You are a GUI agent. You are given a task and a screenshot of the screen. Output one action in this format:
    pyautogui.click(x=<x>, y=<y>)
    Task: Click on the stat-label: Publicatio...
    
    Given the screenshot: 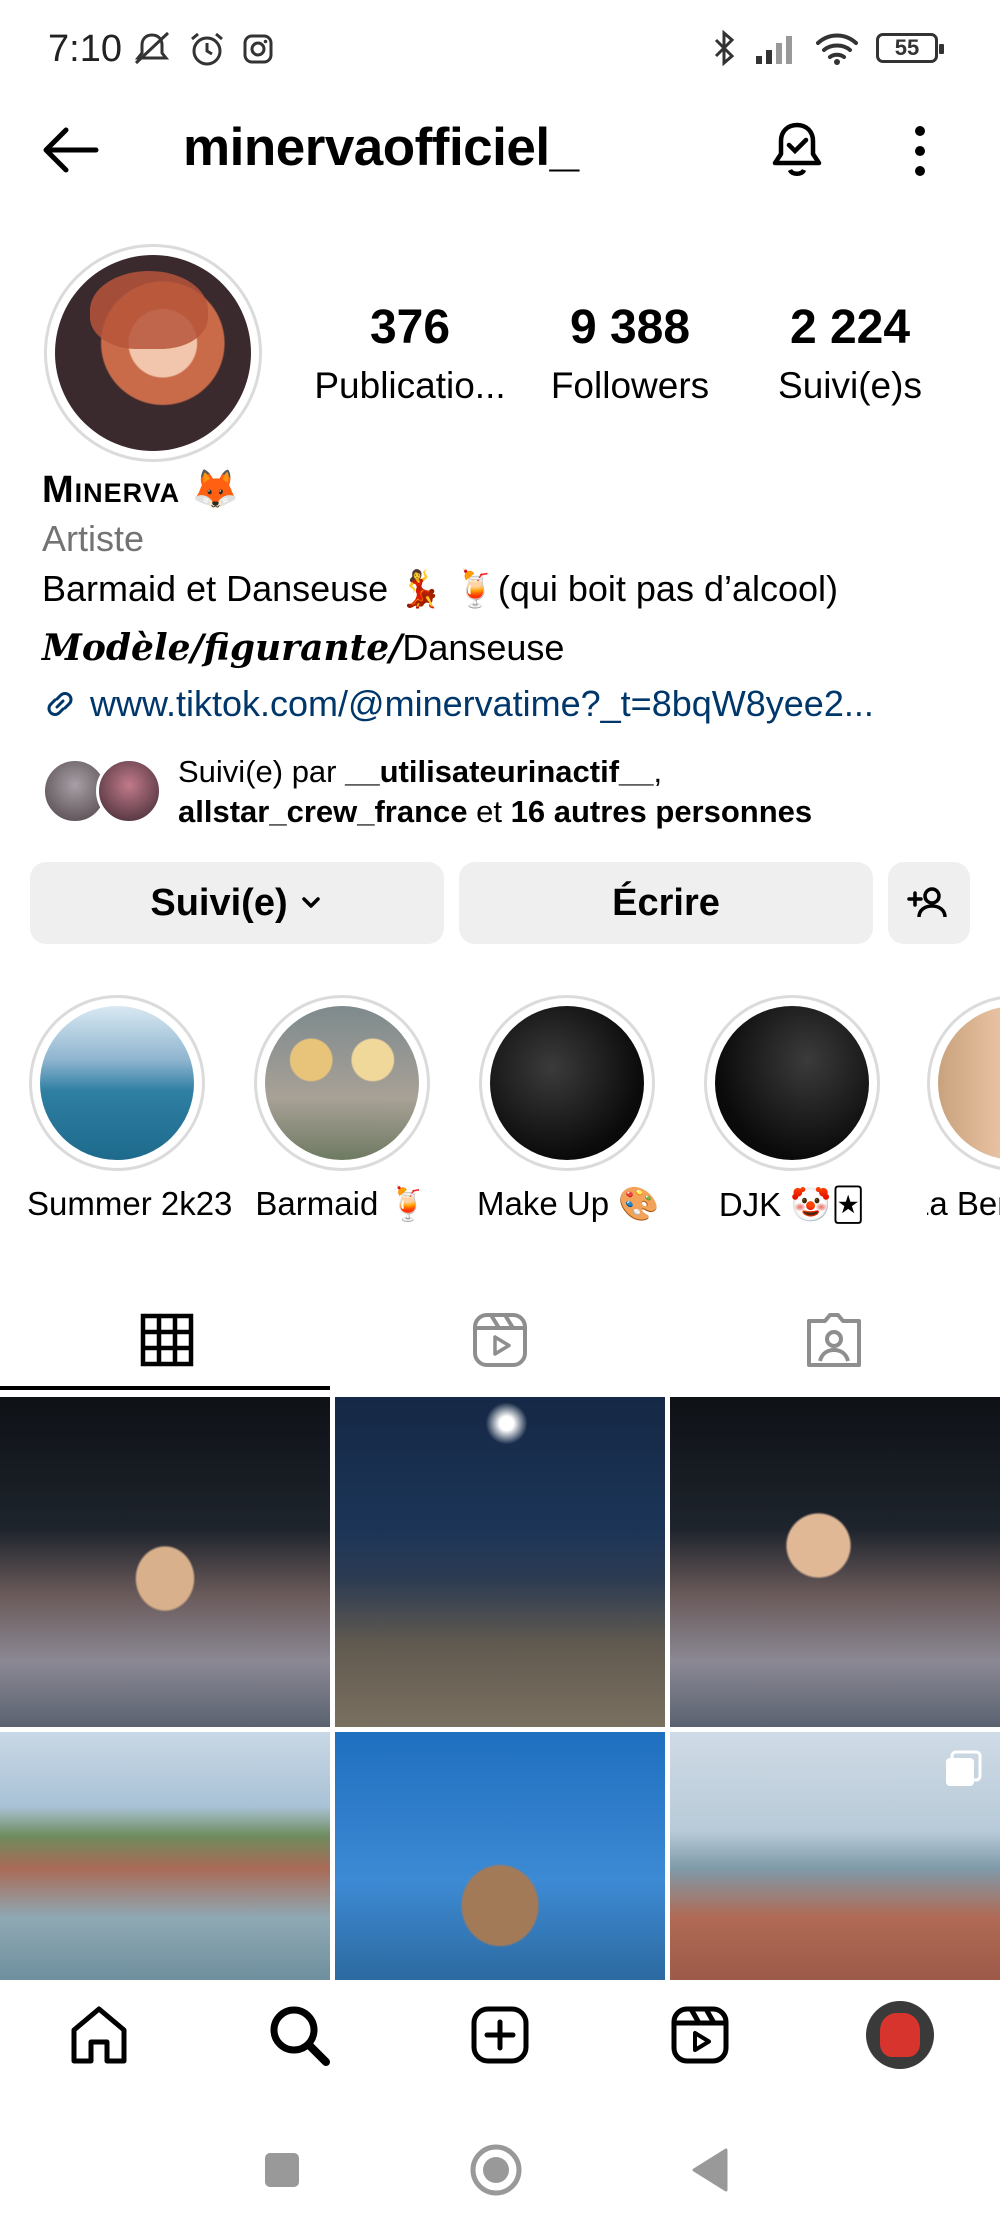 What is the action you would take?
    pyautogui.click(x=410, y=385)
    